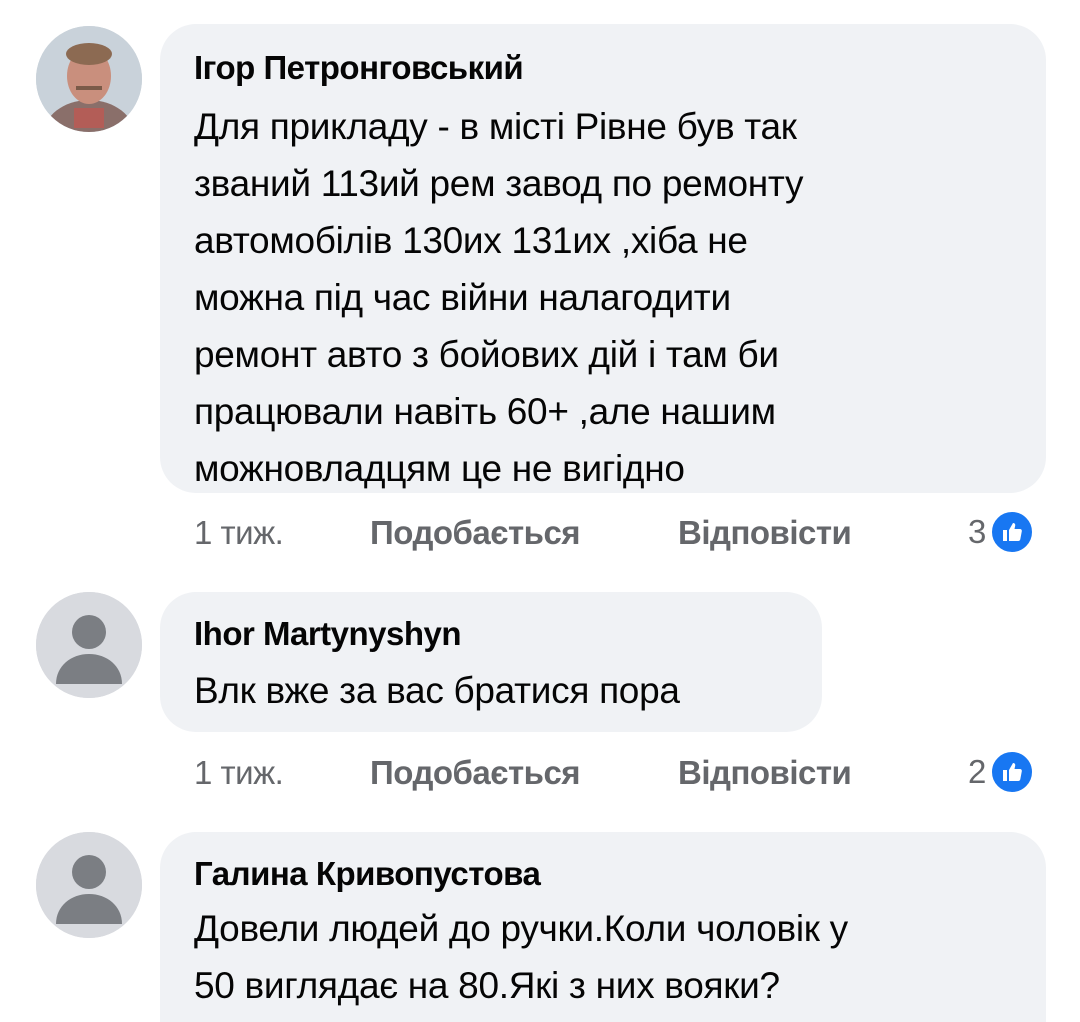  What do you see at coordinates (487, 985) in the screenshot?
I see `comment-line: 50 виглядає на 80.Які з них вояки?` at bounding box center [487, 985].